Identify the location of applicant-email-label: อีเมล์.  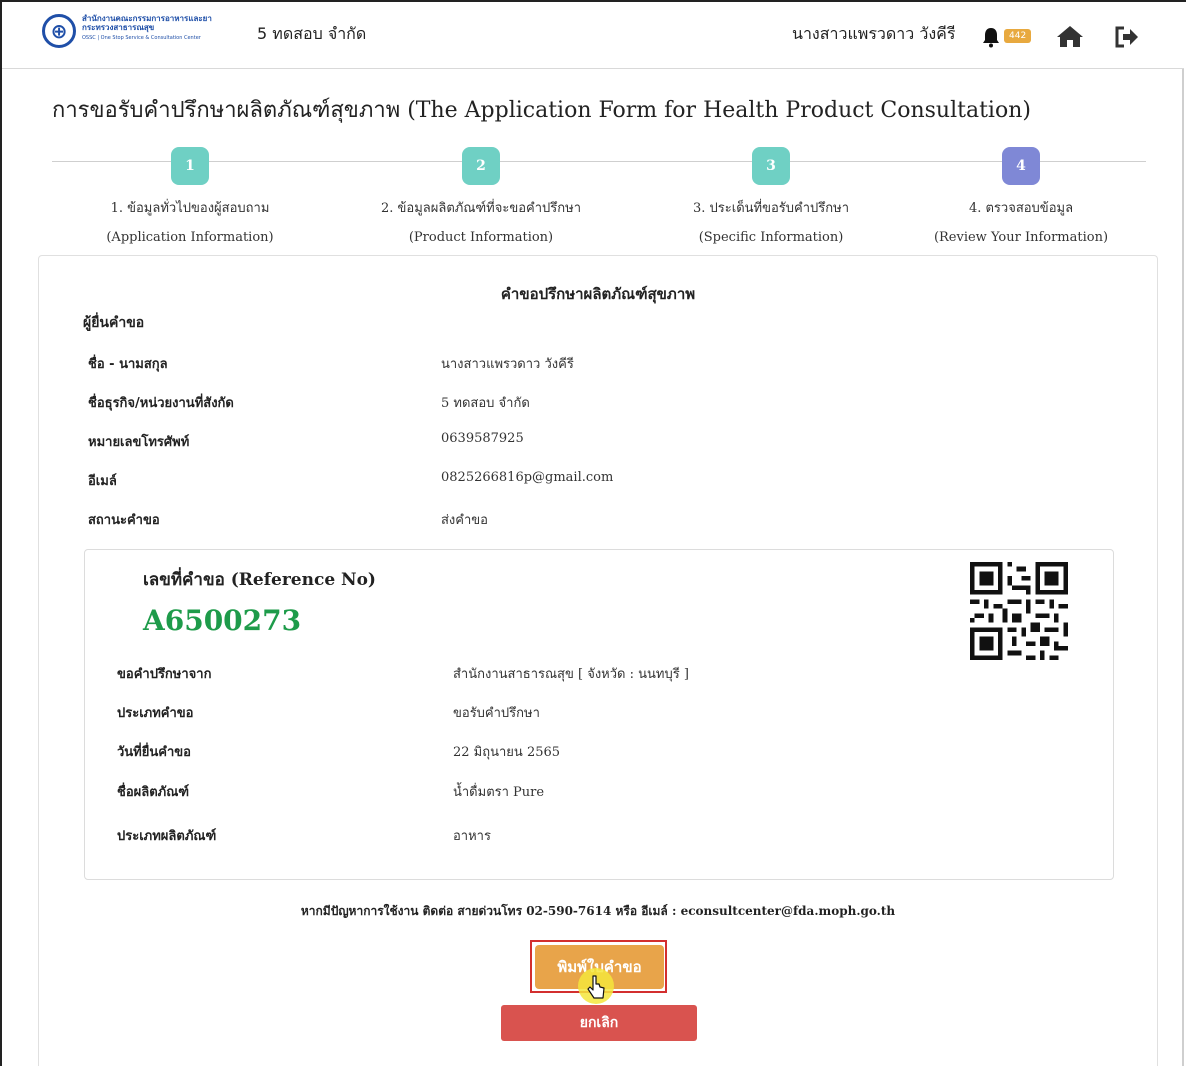
(102, 481).